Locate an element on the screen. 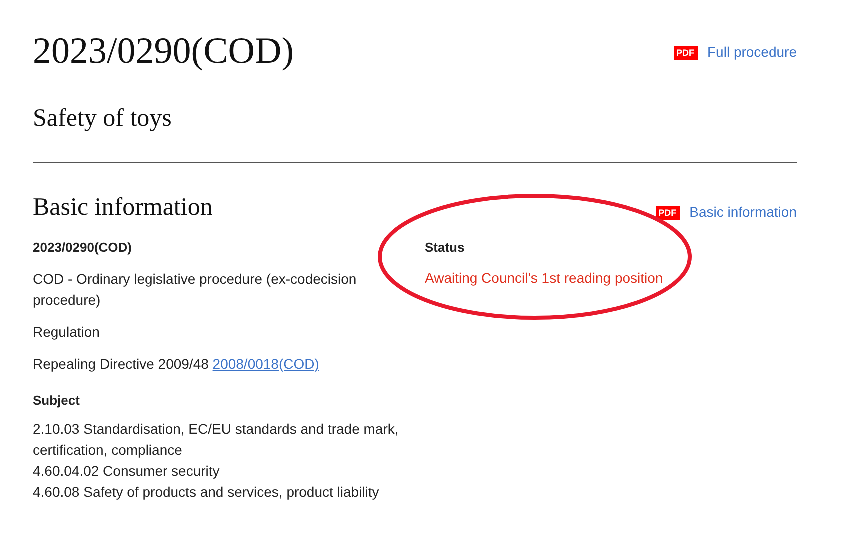  subject-item: 2.10.03 Standardisation, EC/EU standards and trade mark, certification, compliance is located at coordinates (216, 440).